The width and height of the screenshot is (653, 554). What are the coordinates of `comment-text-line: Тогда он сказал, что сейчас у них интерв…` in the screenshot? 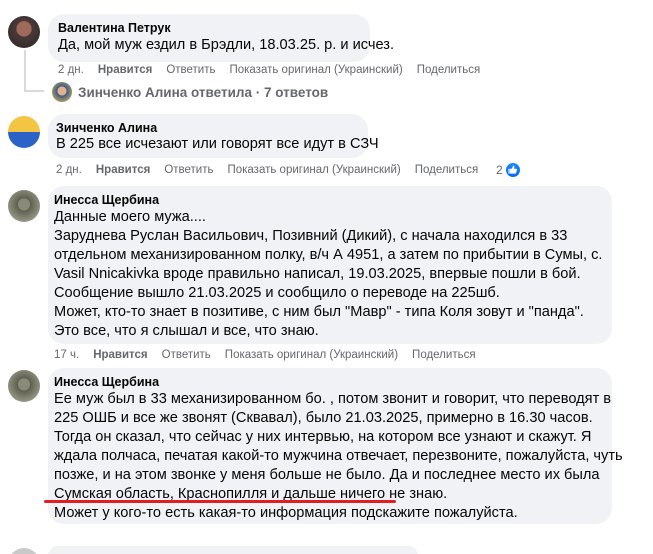 It's located at (323, 437).